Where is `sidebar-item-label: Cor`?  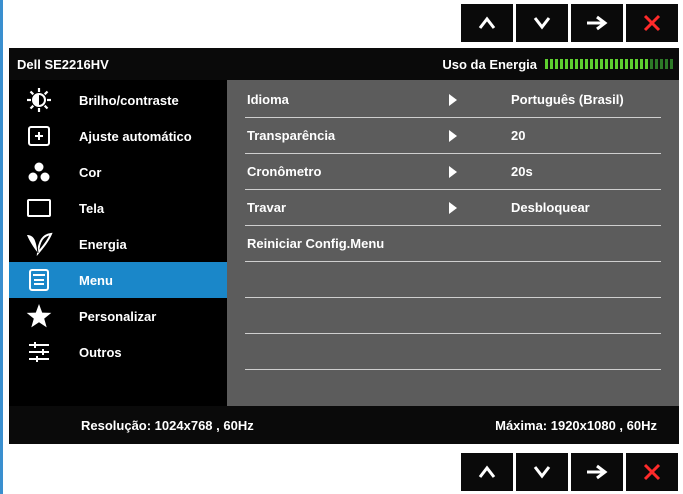
sidebar-item-label: Cor is located at coordinates (90, 172).